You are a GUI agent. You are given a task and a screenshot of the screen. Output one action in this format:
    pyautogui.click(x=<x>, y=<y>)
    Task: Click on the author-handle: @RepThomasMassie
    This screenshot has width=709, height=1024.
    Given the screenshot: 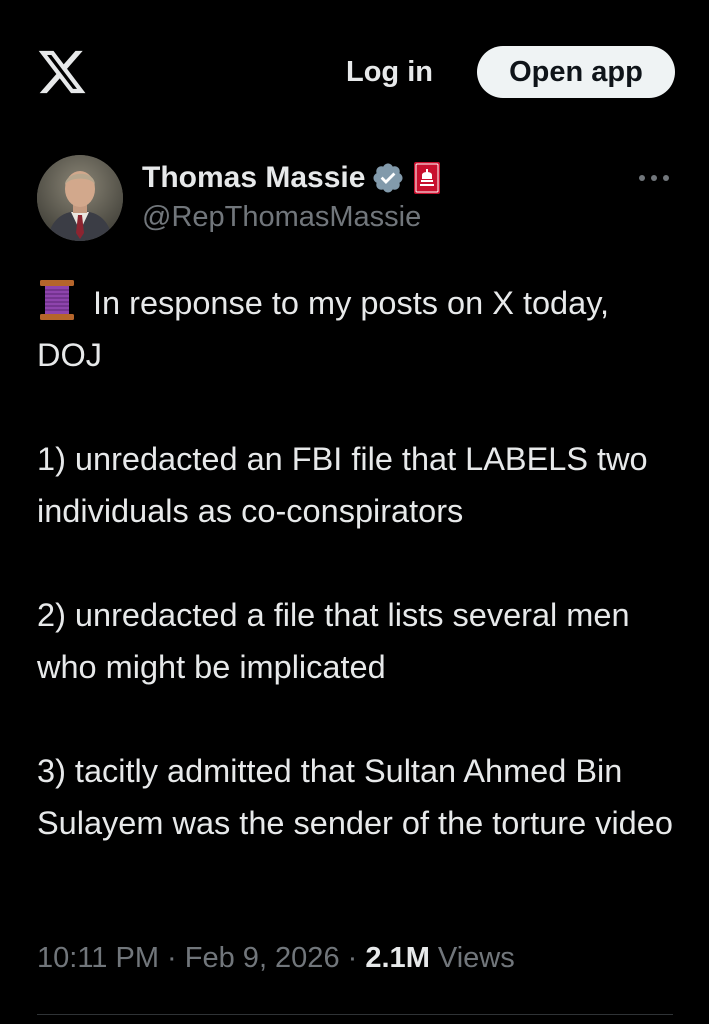 What is the action you would take?
    pyautogui.click(x=281, y=217)
    